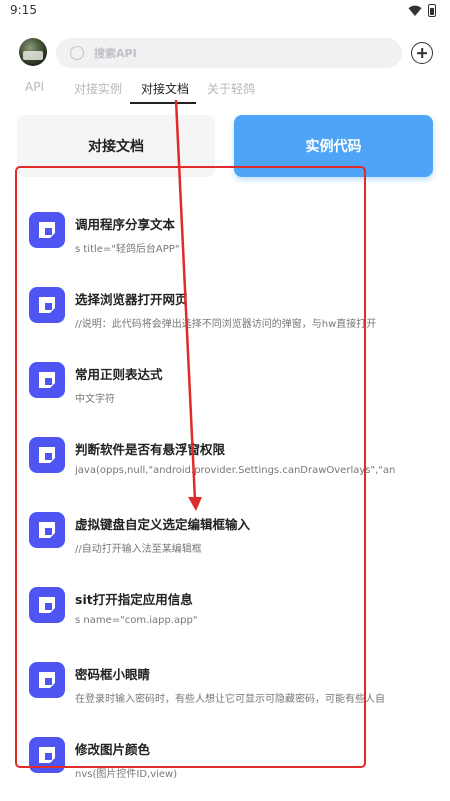  What do you see at coordinates (95, 399) in the screenshot?
I see `item-subtitle: 中文字符` at bounding box center [95, 399].